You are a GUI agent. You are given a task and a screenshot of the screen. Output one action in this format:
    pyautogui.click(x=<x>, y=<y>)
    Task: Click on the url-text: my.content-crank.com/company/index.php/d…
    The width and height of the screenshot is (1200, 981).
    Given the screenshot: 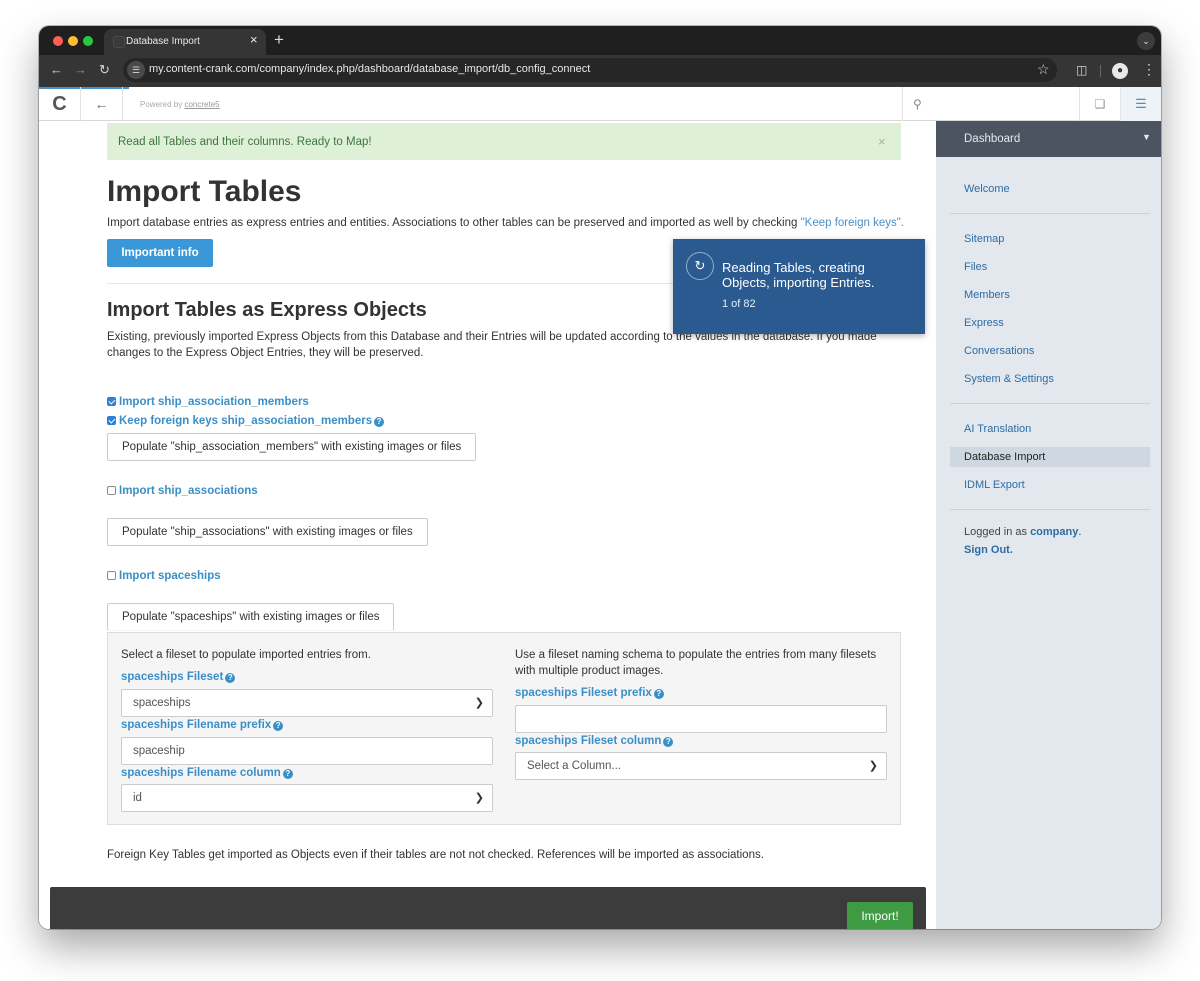 What is the action you would take?
    pyautogui.click(x=369, y=69)
    